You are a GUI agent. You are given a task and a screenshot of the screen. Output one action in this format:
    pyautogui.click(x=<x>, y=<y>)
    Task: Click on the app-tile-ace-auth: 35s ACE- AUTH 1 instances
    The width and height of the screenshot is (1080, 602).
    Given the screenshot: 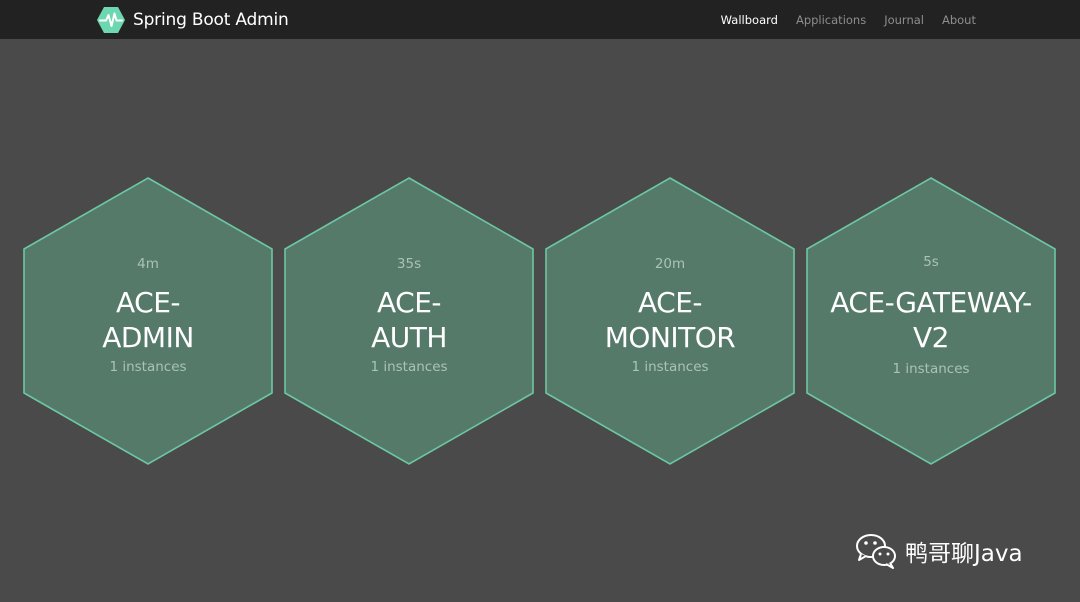 What is the action you would take?
    pyautogui.click(x=409, y=321)
    